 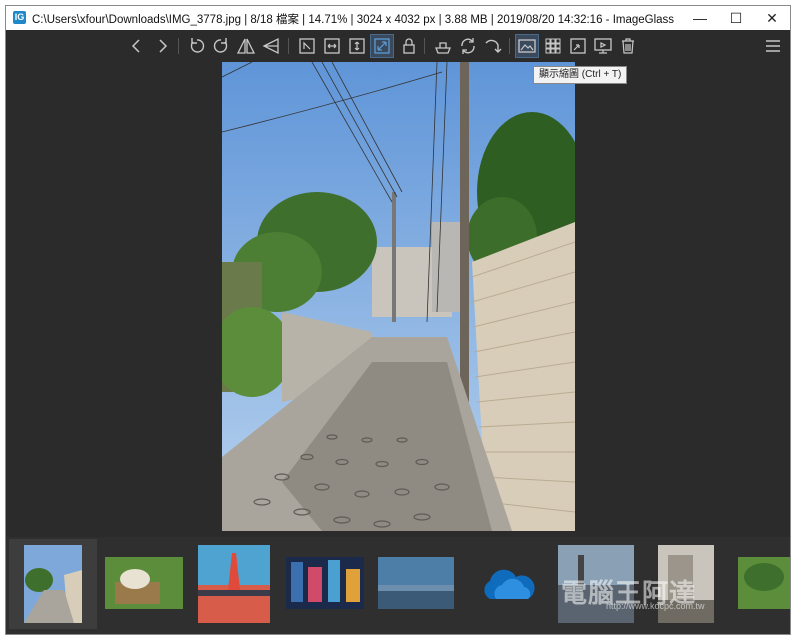 I want to click on goto-icon, so click(x=493, y=46).